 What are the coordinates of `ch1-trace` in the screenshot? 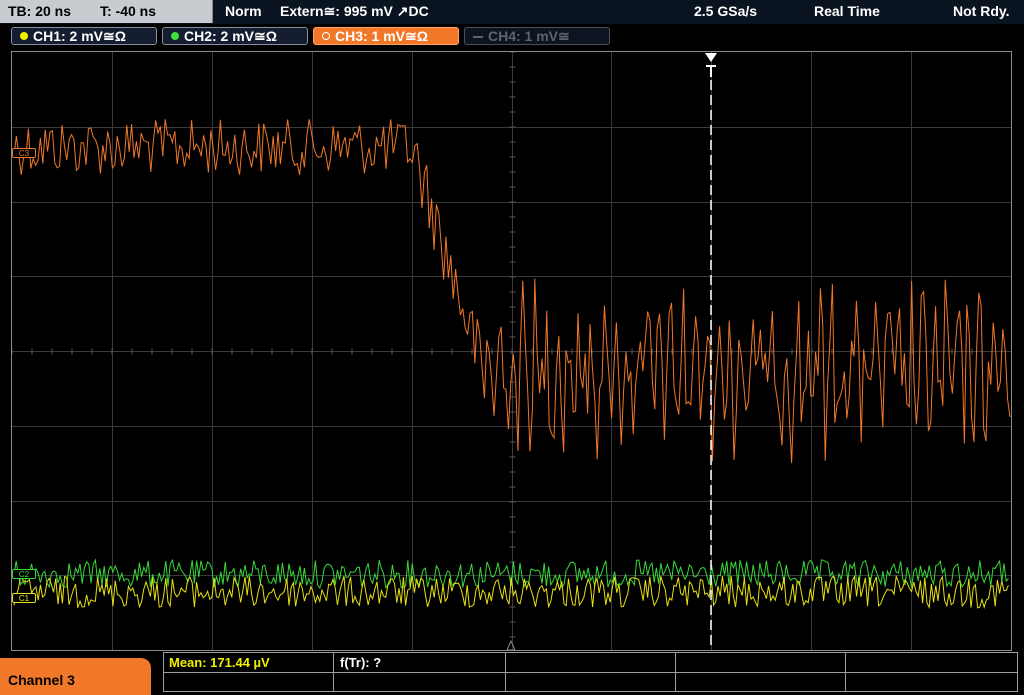 It's located at (511, 592).